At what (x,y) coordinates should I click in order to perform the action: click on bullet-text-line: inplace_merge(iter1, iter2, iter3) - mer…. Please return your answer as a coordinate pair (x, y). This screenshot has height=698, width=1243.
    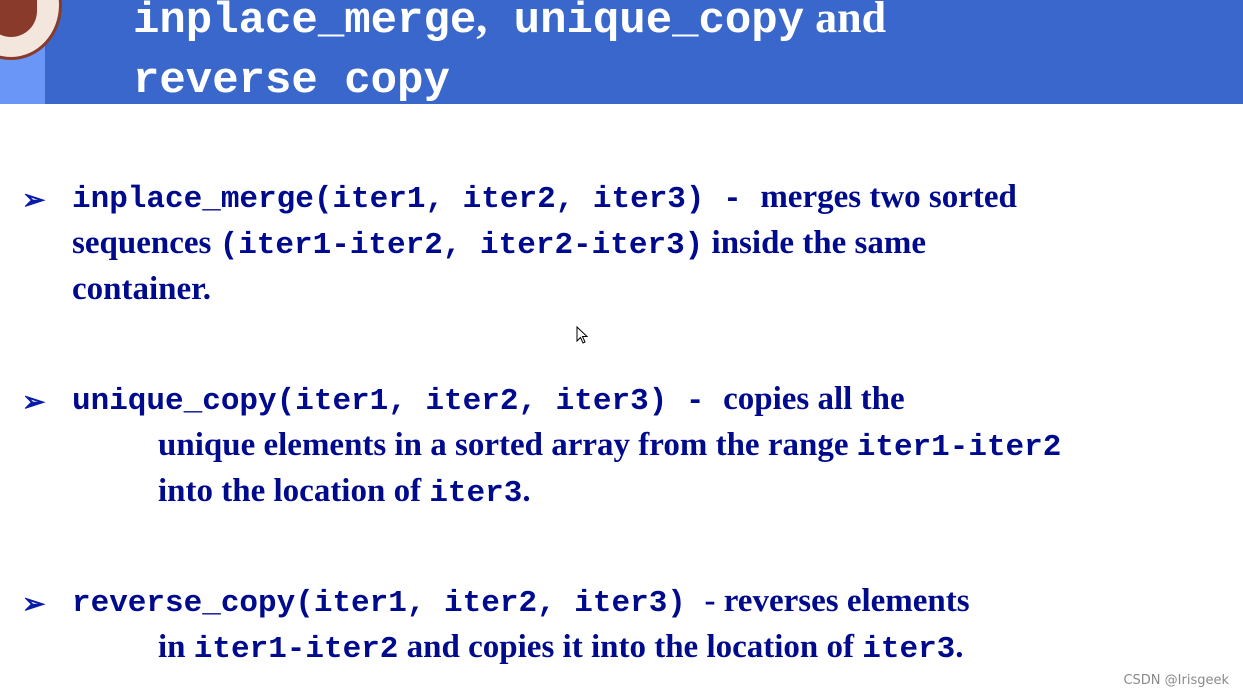
    Looking at the image, I should click on (544, 198).